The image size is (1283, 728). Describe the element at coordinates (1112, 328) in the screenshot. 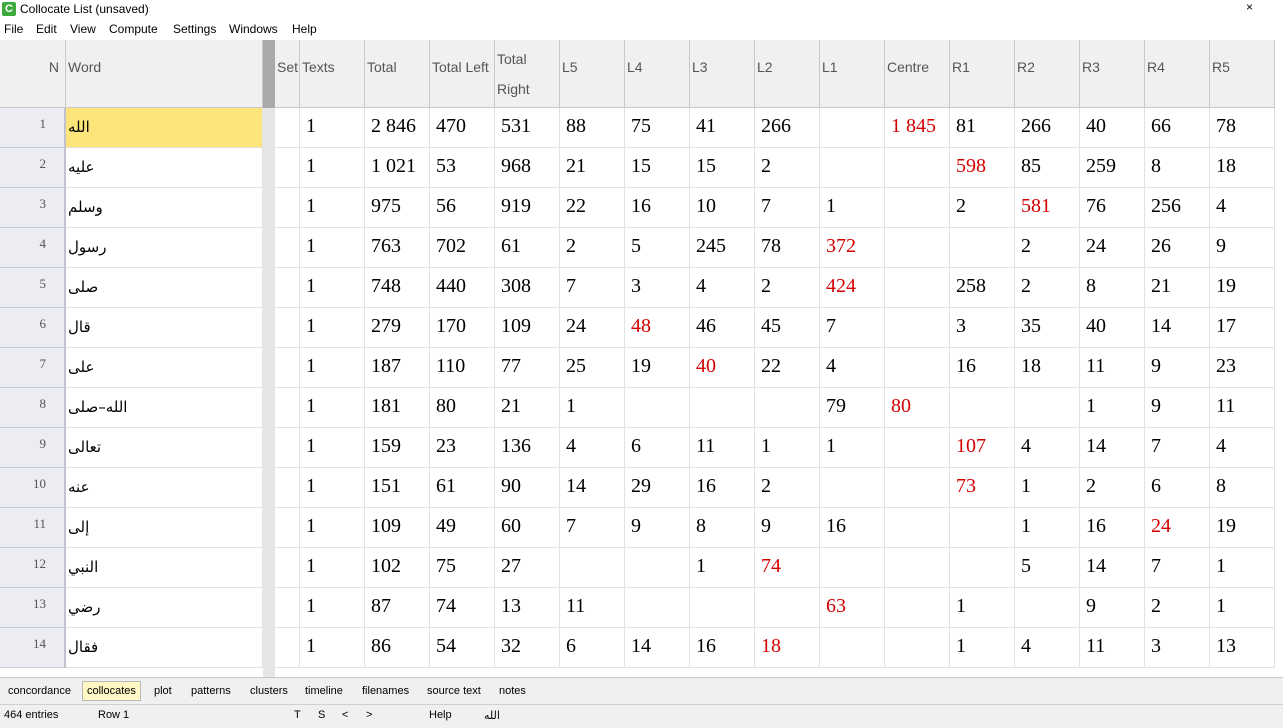

I see `r3-cell: 40` at that location.